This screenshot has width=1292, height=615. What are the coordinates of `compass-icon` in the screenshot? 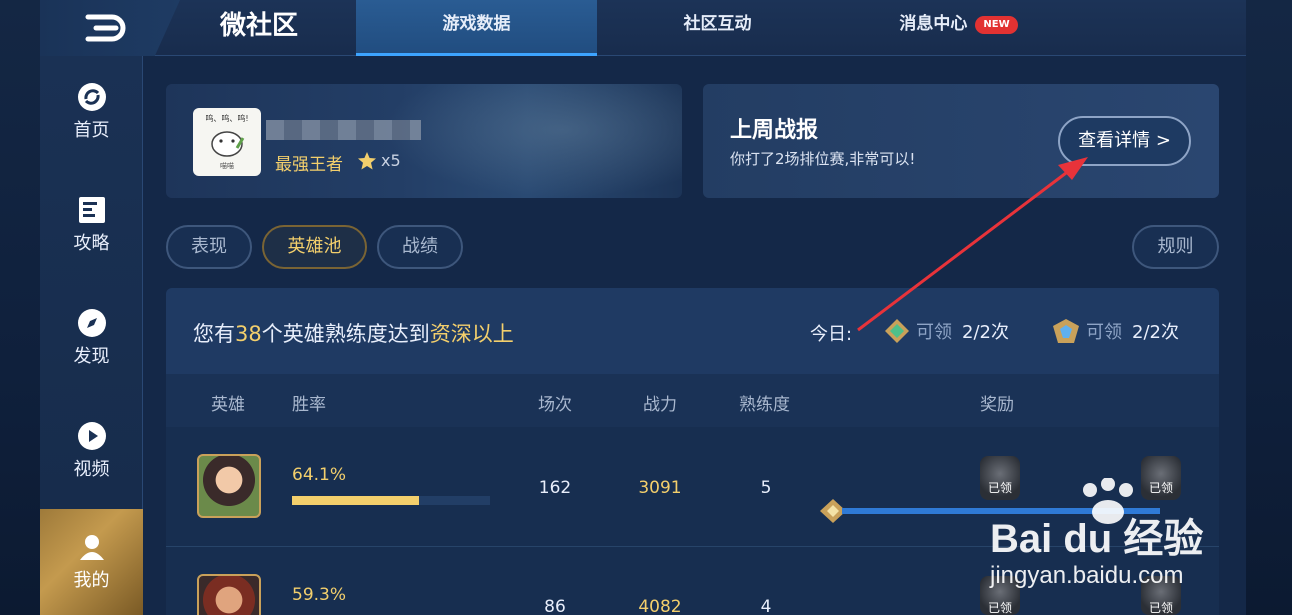 It's located at (92, 323).